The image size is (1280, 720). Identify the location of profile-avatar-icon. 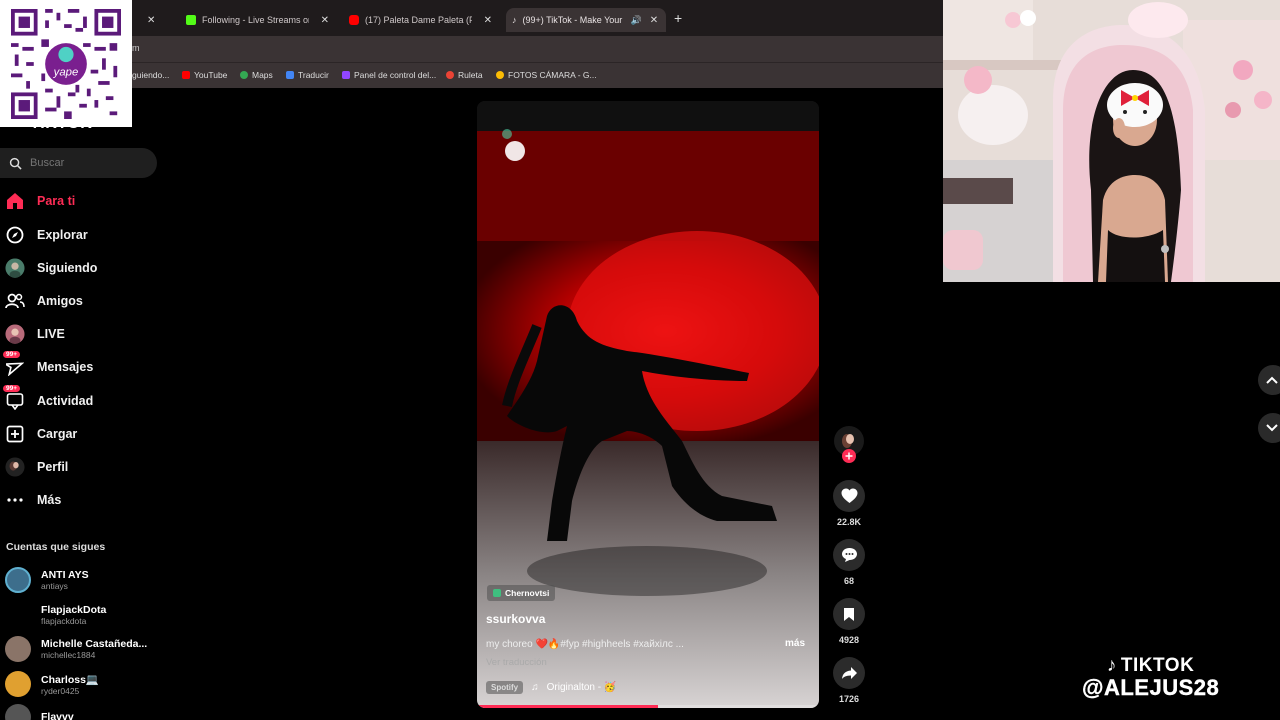
(15, 467).